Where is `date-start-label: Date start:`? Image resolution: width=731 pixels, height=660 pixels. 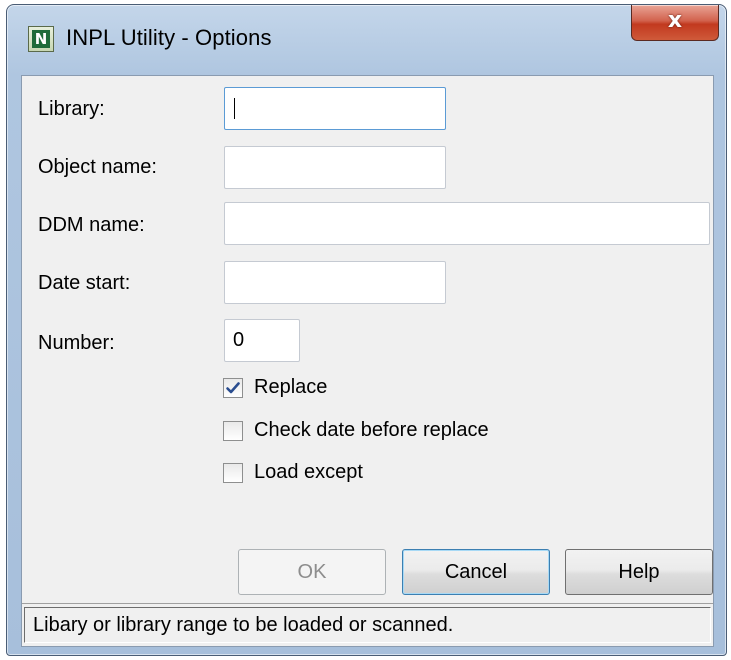 date-start-label: Date start: is located at coordinates (84, 283).